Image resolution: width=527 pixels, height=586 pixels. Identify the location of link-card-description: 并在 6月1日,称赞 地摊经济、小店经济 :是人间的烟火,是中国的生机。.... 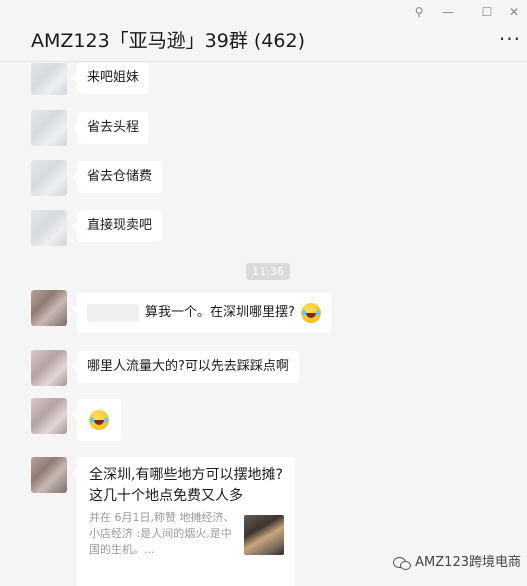
(162, 533).